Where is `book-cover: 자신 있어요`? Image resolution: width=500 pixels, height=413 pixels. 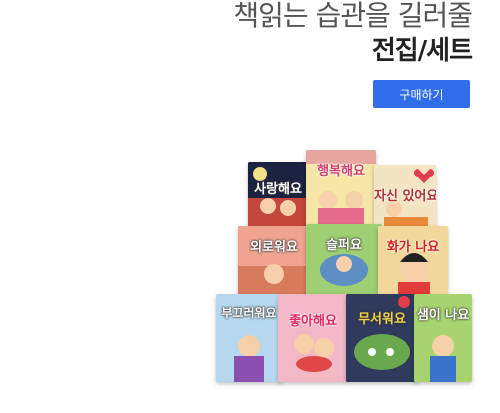
book-cover: 자신 있어요 is located at coordinates (405, 196).